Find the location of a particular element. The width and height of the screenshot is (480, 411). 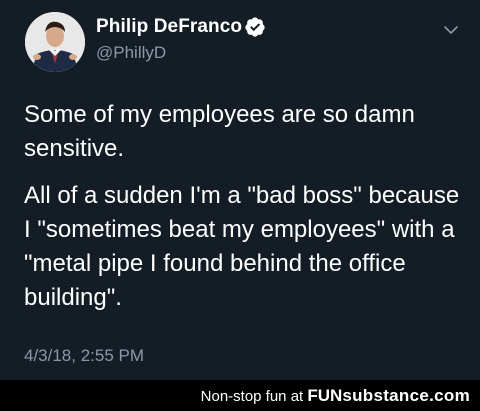

tweet-timestamp: 4/3/18, 2:55 PM is located at coordinates (84, 356).